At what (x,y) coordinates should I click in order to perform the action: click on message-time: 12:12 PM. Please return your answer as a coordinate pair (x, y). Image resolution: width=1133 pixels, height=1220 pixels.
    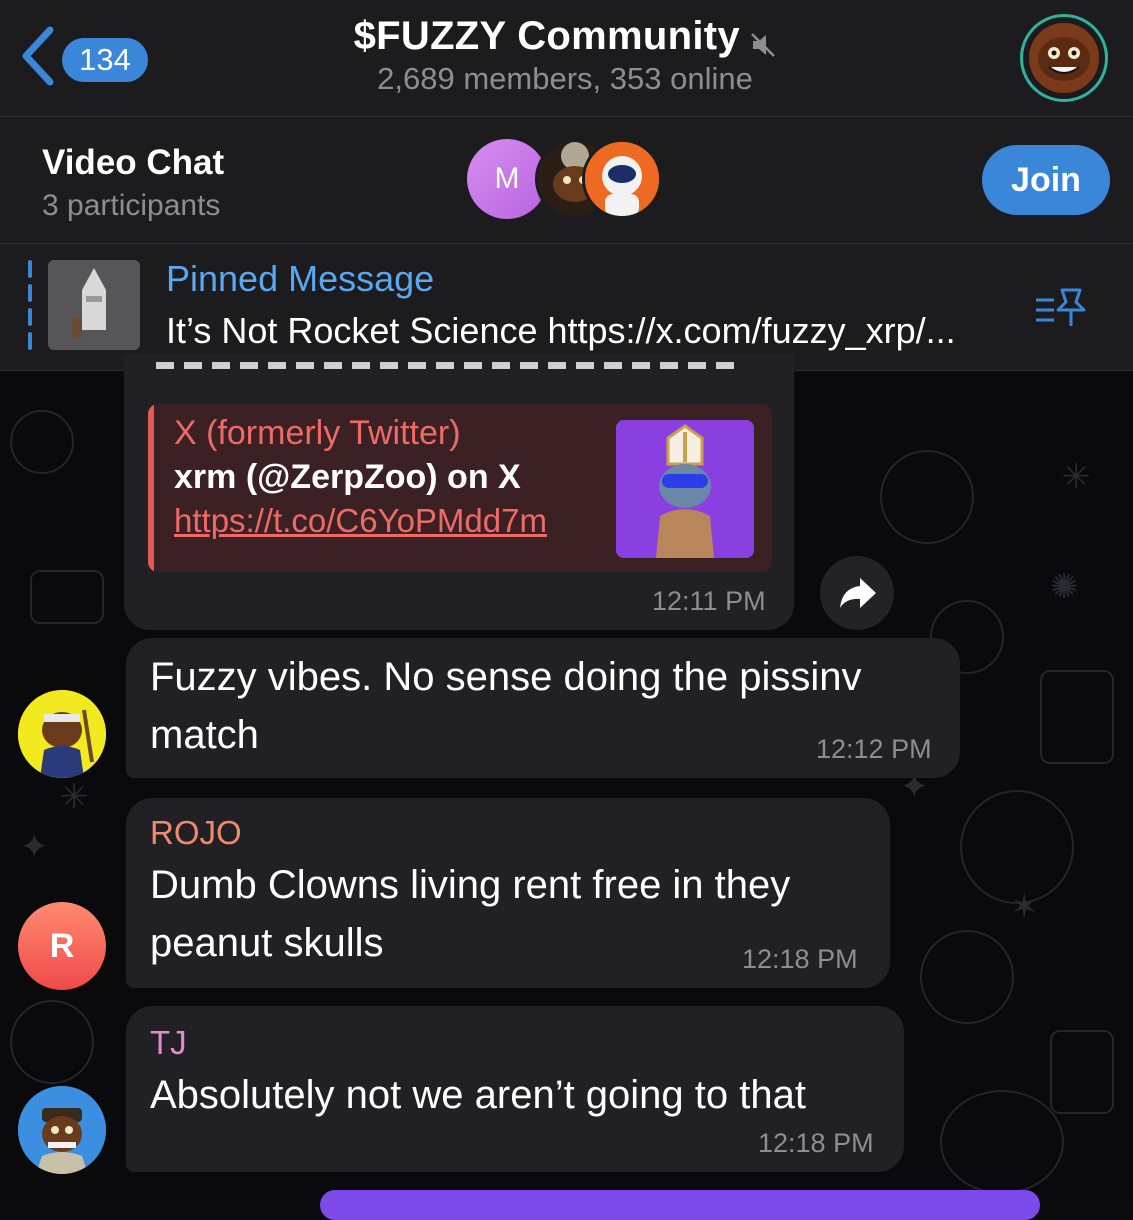
    Looking at the image, I should click on (874, 749).